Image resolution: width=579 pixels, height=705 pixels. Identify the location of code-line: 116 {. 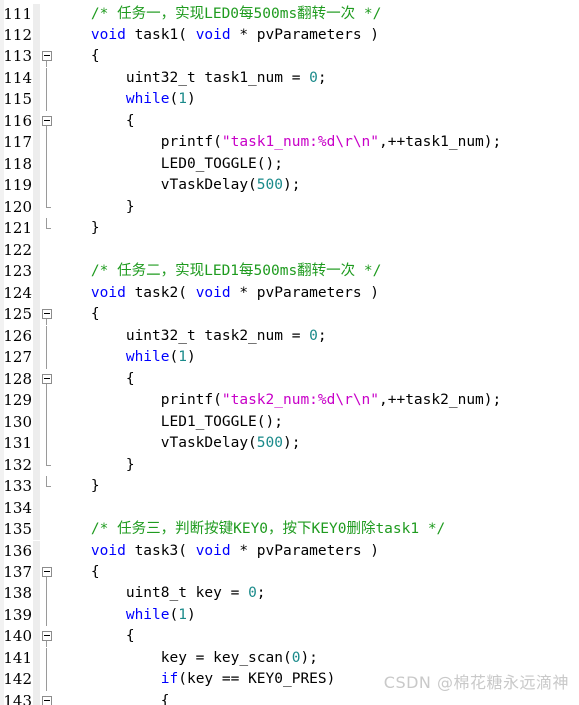
(289, 121).